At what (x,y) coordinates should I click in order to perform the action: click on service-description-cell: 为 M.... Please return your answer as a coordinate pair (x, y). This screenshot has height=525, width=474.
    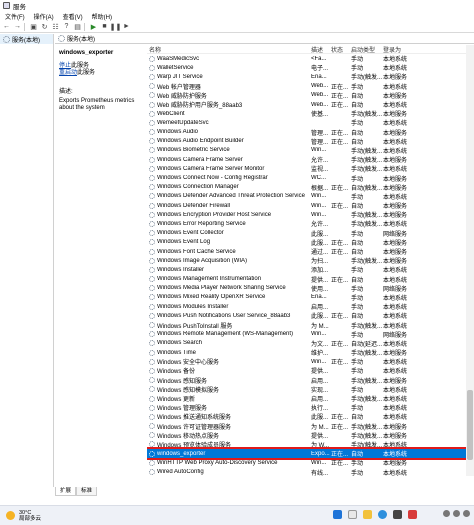
    Looking at the image, I should click on (320, 427).